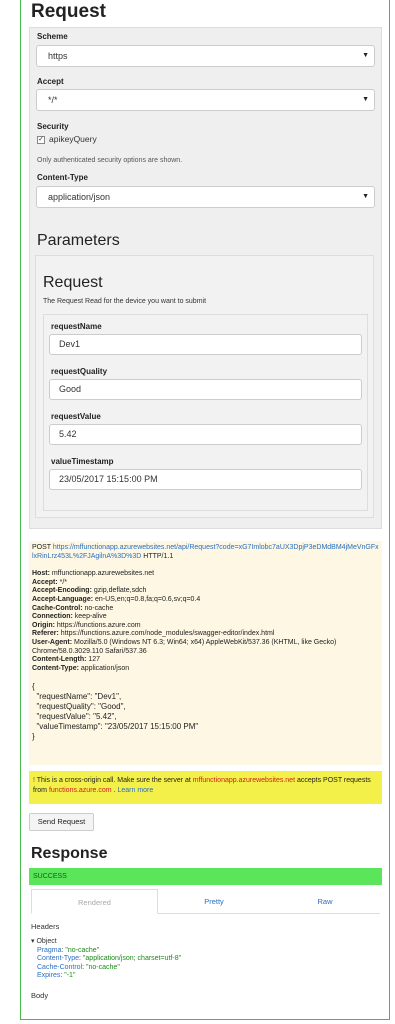  I want to click on header-value: no-cache, so click(99, 608).